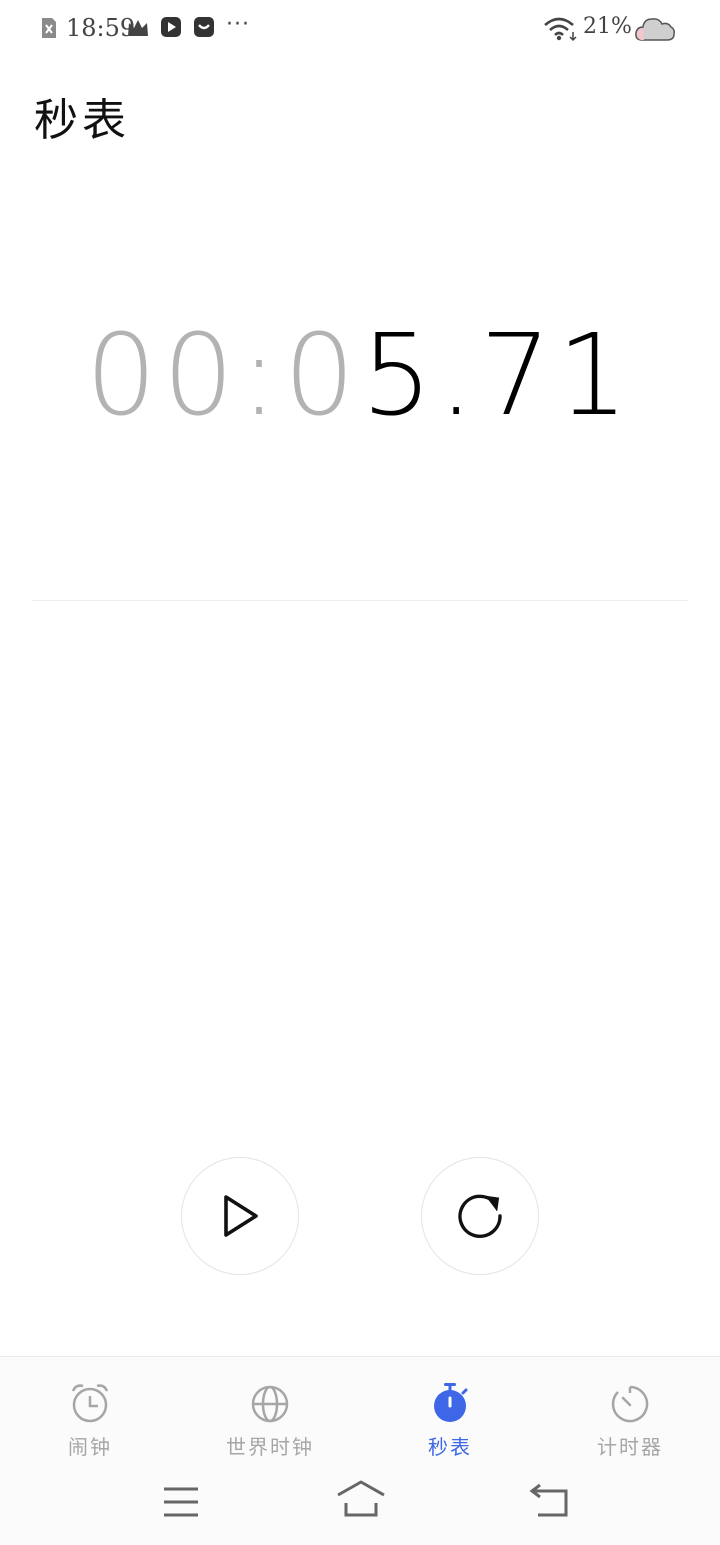 This screenshot has width=720, height=1545. Describe the element at coordinates (90, 1403) in the screenshot. I see `alarm-clock-icon` at that location.